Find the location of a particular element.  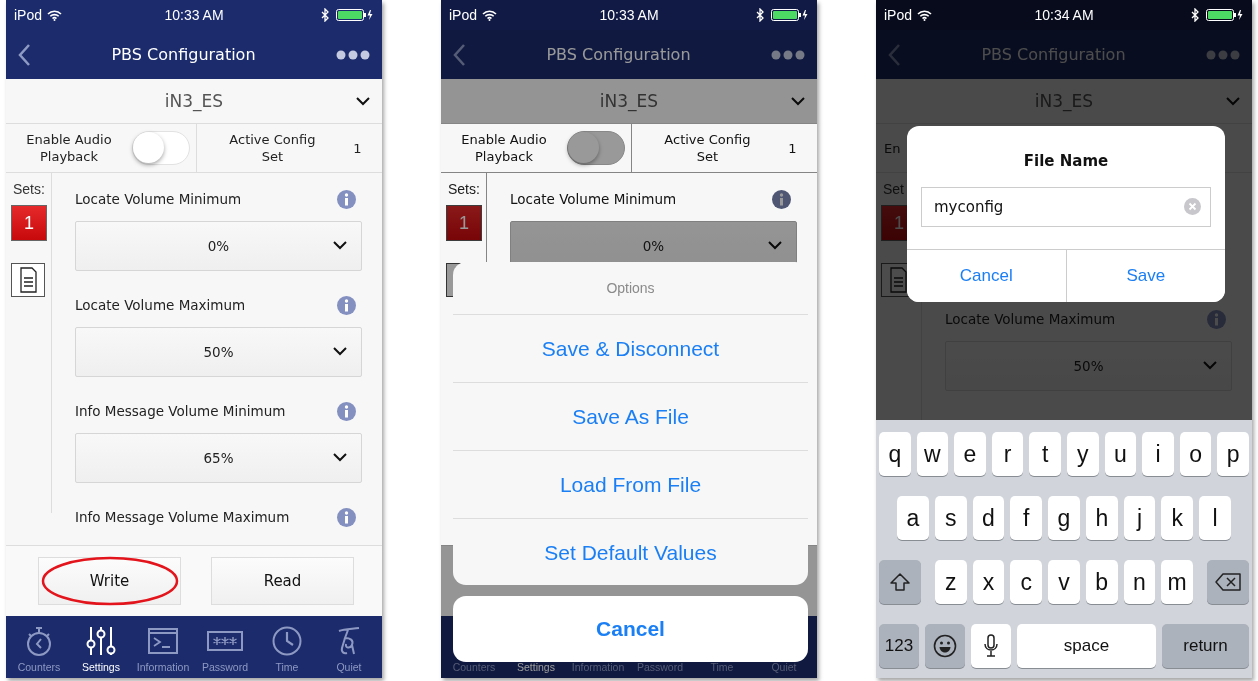

keyboard-key: r is located at coordinates (1007, 454).